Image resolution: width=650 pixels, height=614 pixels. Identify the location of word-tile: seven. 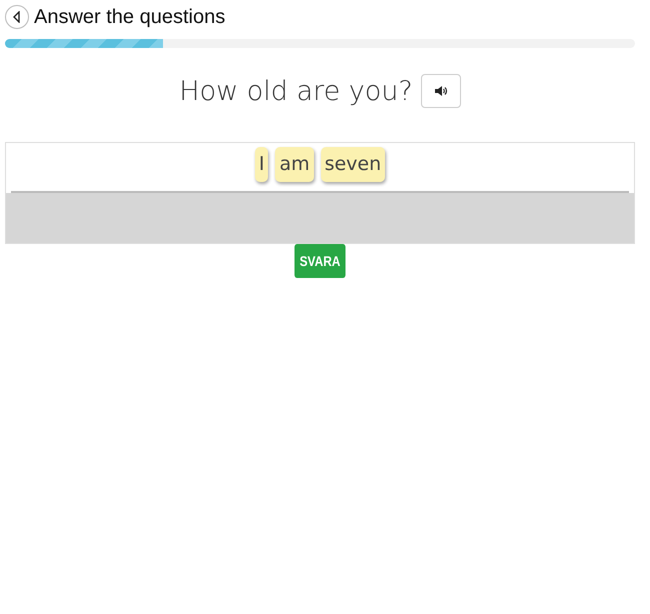
(353, 164).